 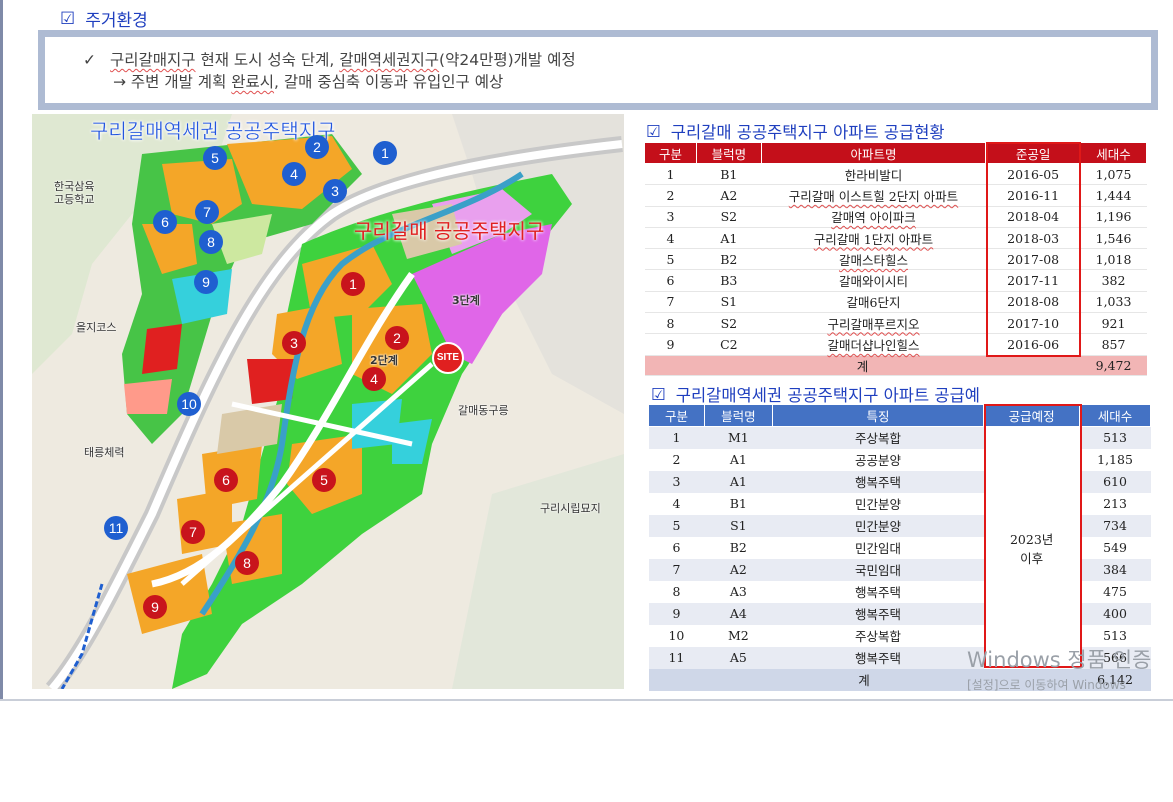 I want to click on windows-activation-watermark: Windows 정품 인증 [설정]으로 이동하여 Windows, so click(x=1059, y=668).